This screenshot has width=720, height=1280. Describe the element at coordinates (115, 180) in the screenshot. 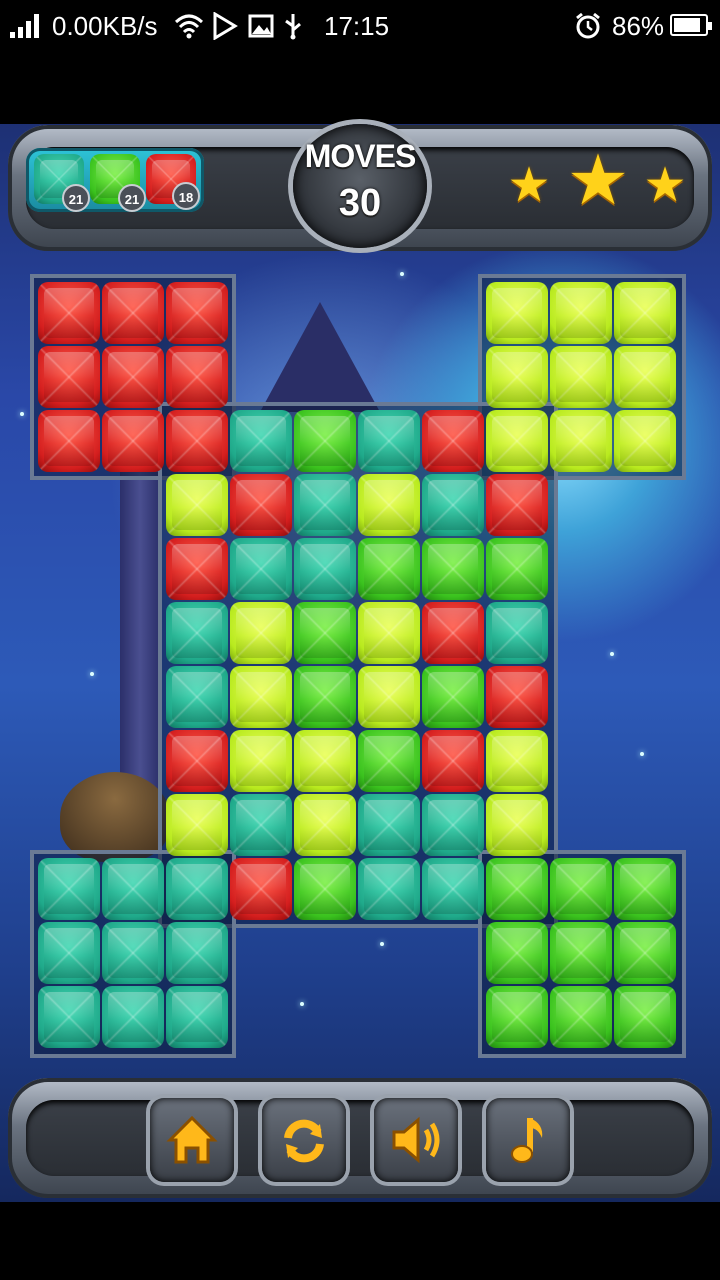

I see `goal-panel: 21 21 18` at that location.